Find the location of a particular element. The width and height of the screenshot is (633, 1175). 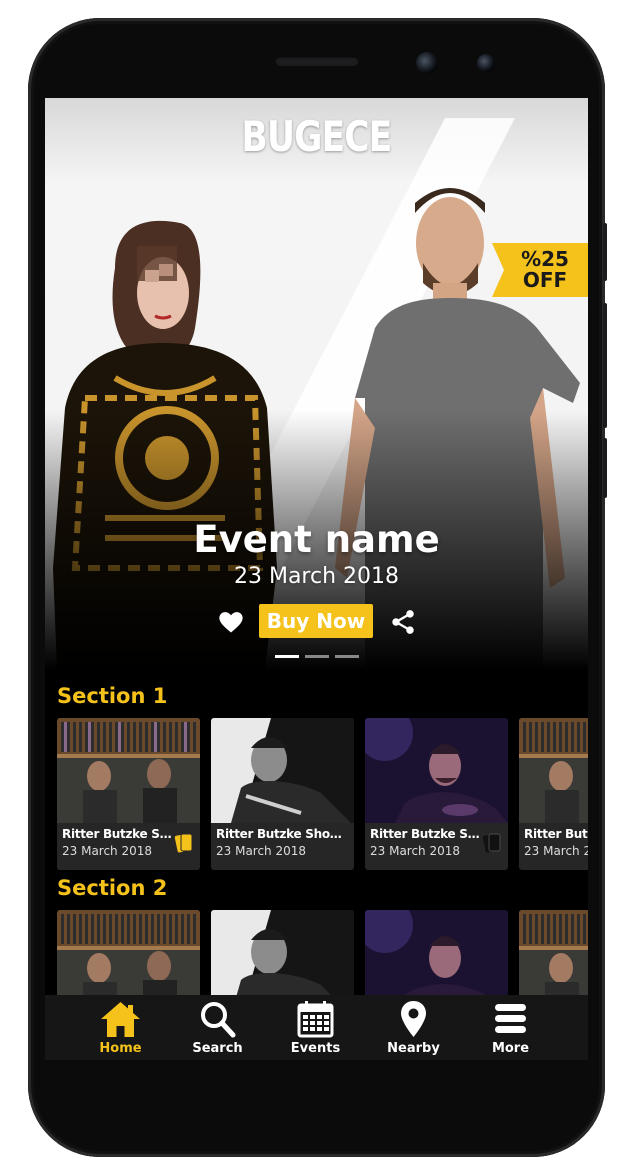

nav-label: Home is located at coordinates (120, 1048).